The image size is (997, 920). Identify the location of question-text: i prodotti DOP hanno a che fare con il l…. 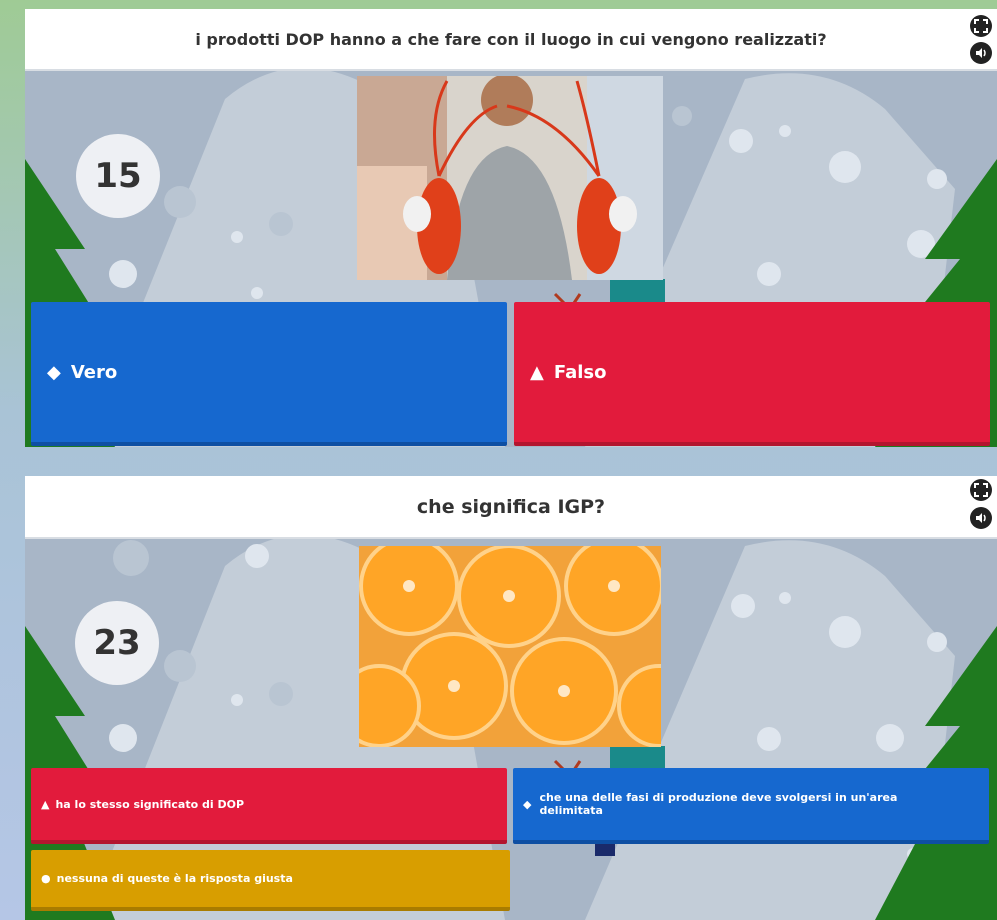
(511, 39).